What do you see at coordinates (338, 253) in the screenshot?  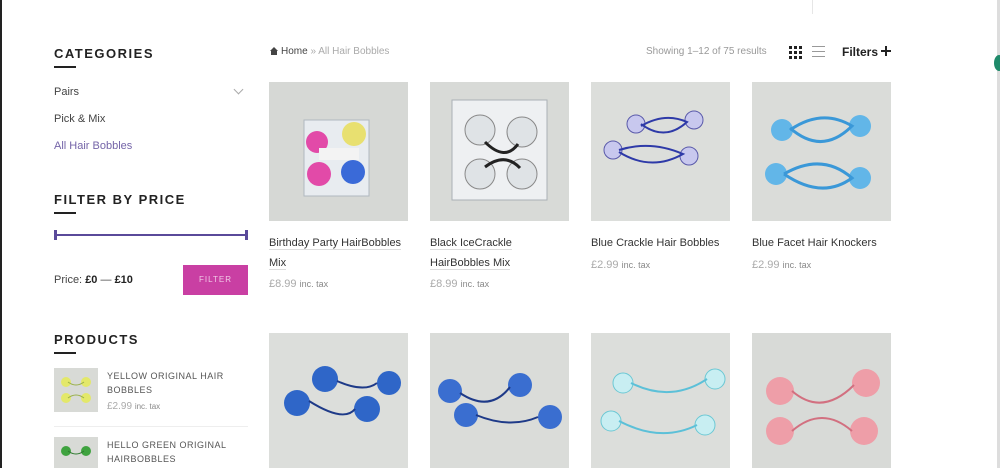 I see `product-name: Birthday Party HairBobbles Mix` at bounding box center [338, 253].